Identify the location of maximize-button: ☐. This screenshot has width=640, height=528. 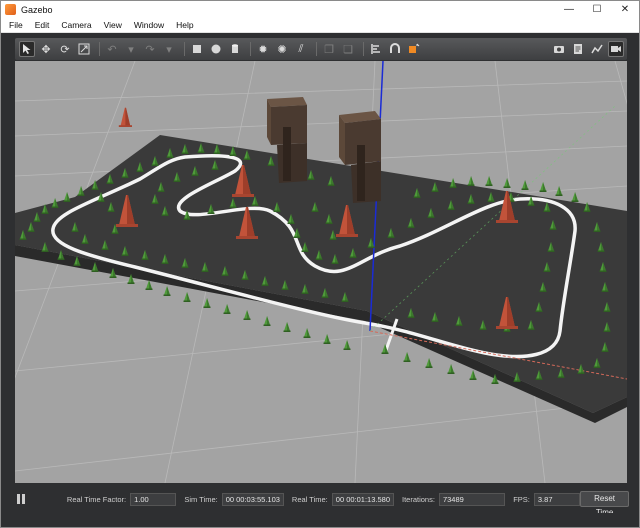
(597, 9).